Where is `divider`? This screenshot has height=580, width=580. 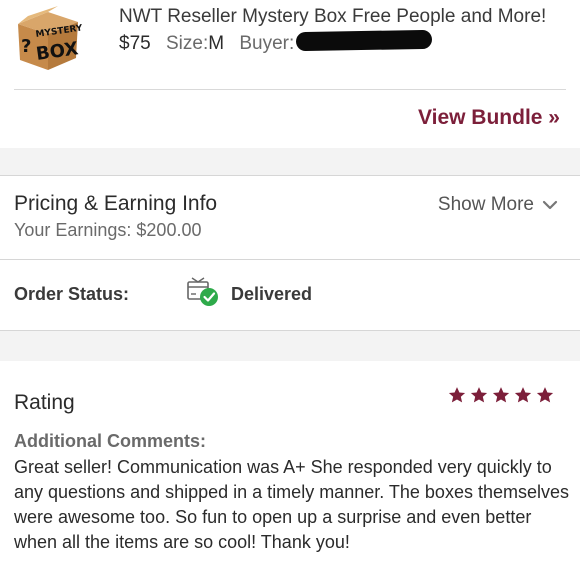
divider is located at coordinates (290, 259).